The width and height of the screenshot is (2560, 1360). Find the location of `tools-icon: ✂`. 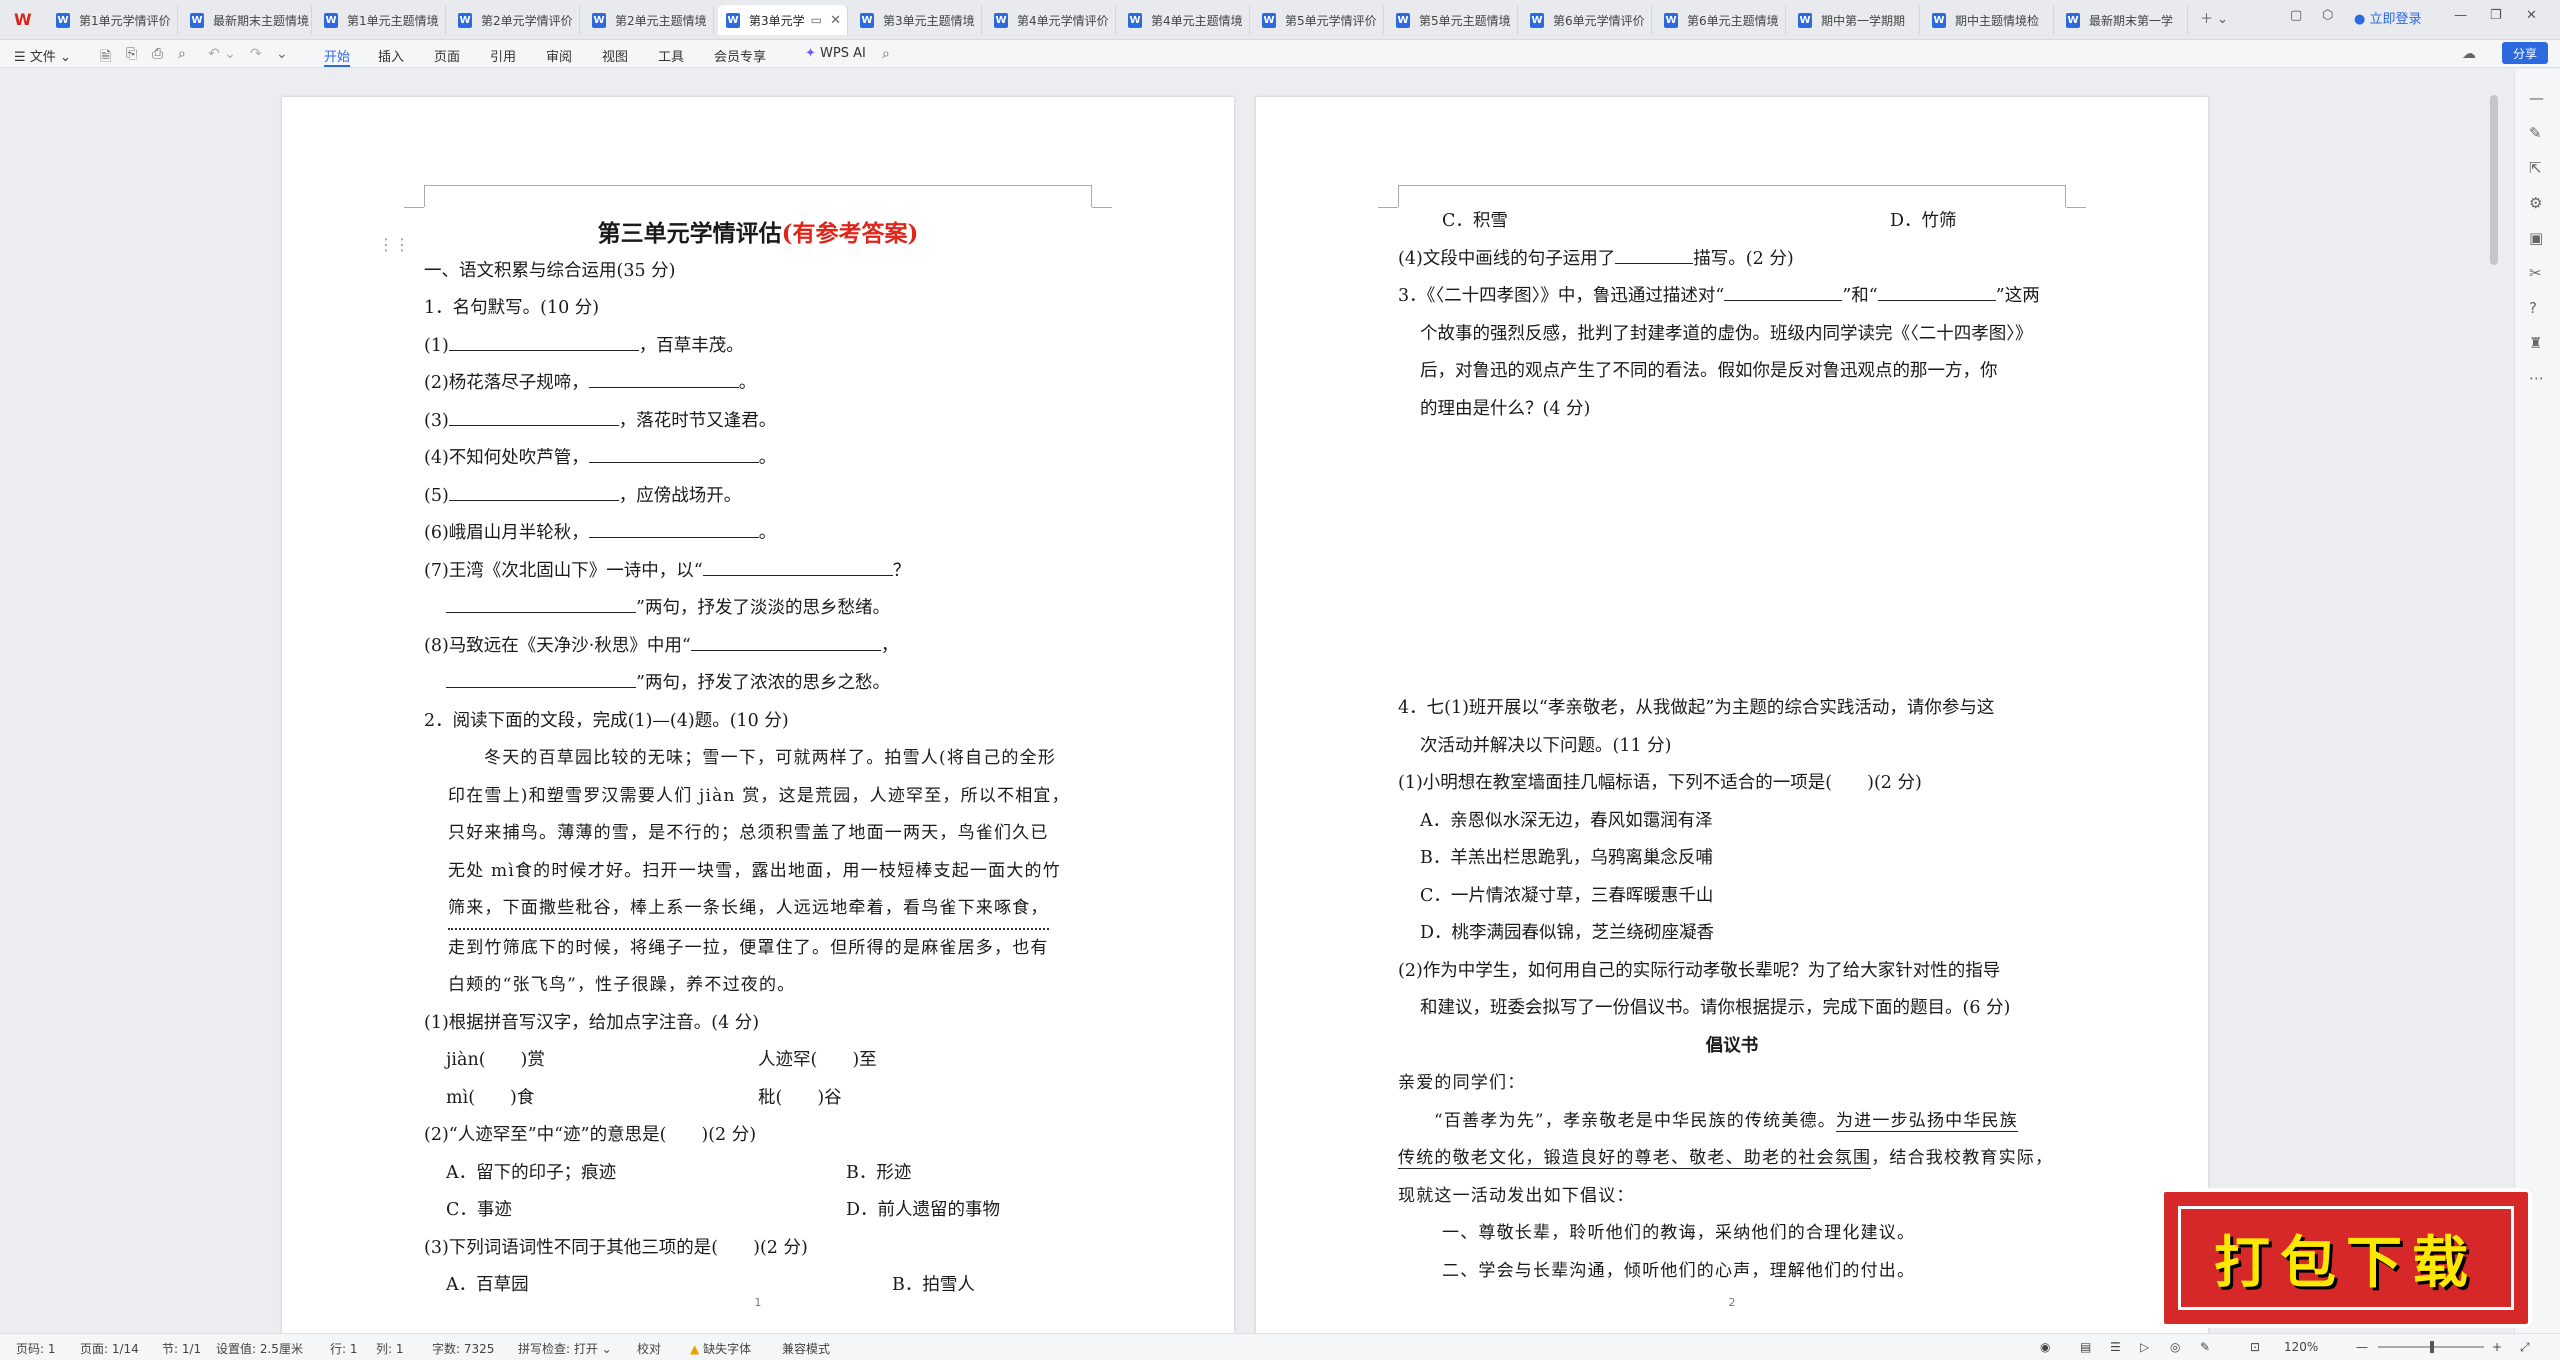

tools-icon: ✂ is located at coordinates (2535, 273).